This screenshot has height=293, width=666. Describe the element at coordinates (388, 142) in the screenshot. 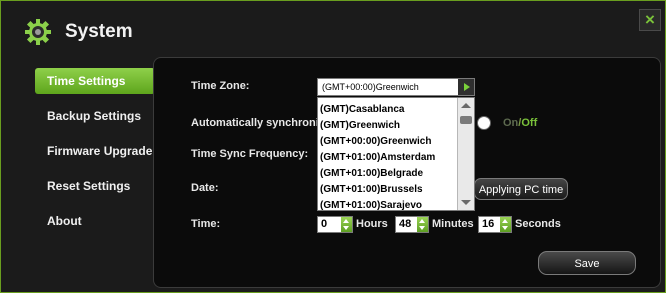

I see `timezone-option: (GMT+00:00)Greenwich` at that location.